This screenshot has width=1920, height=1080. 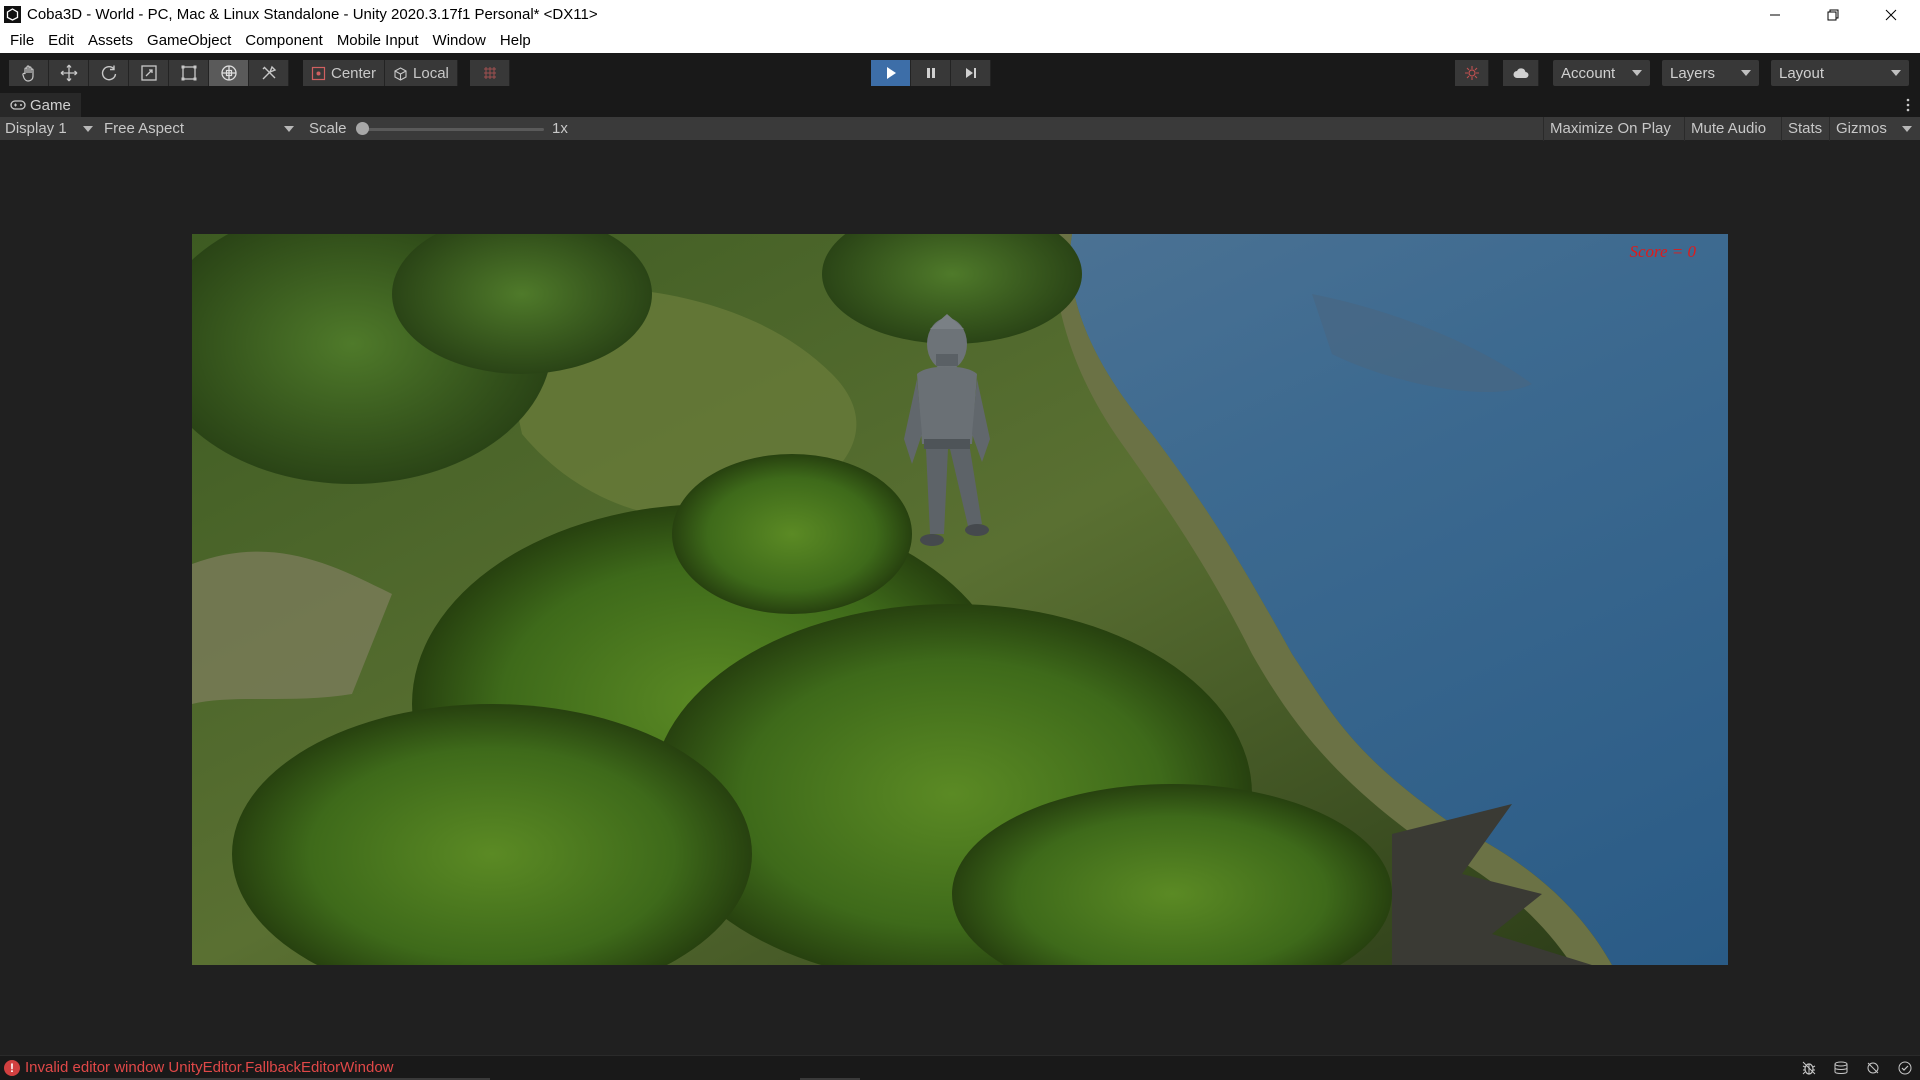 I want to click on pivot-icon, so click(x=318, y=73).